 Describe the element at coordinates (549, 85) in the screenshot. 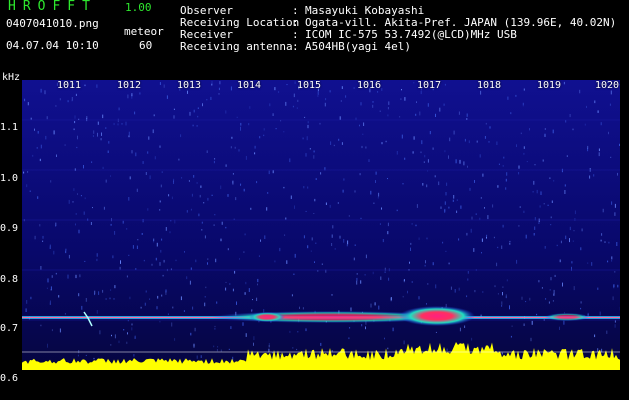

I see `x-tick: 1019` at that location.